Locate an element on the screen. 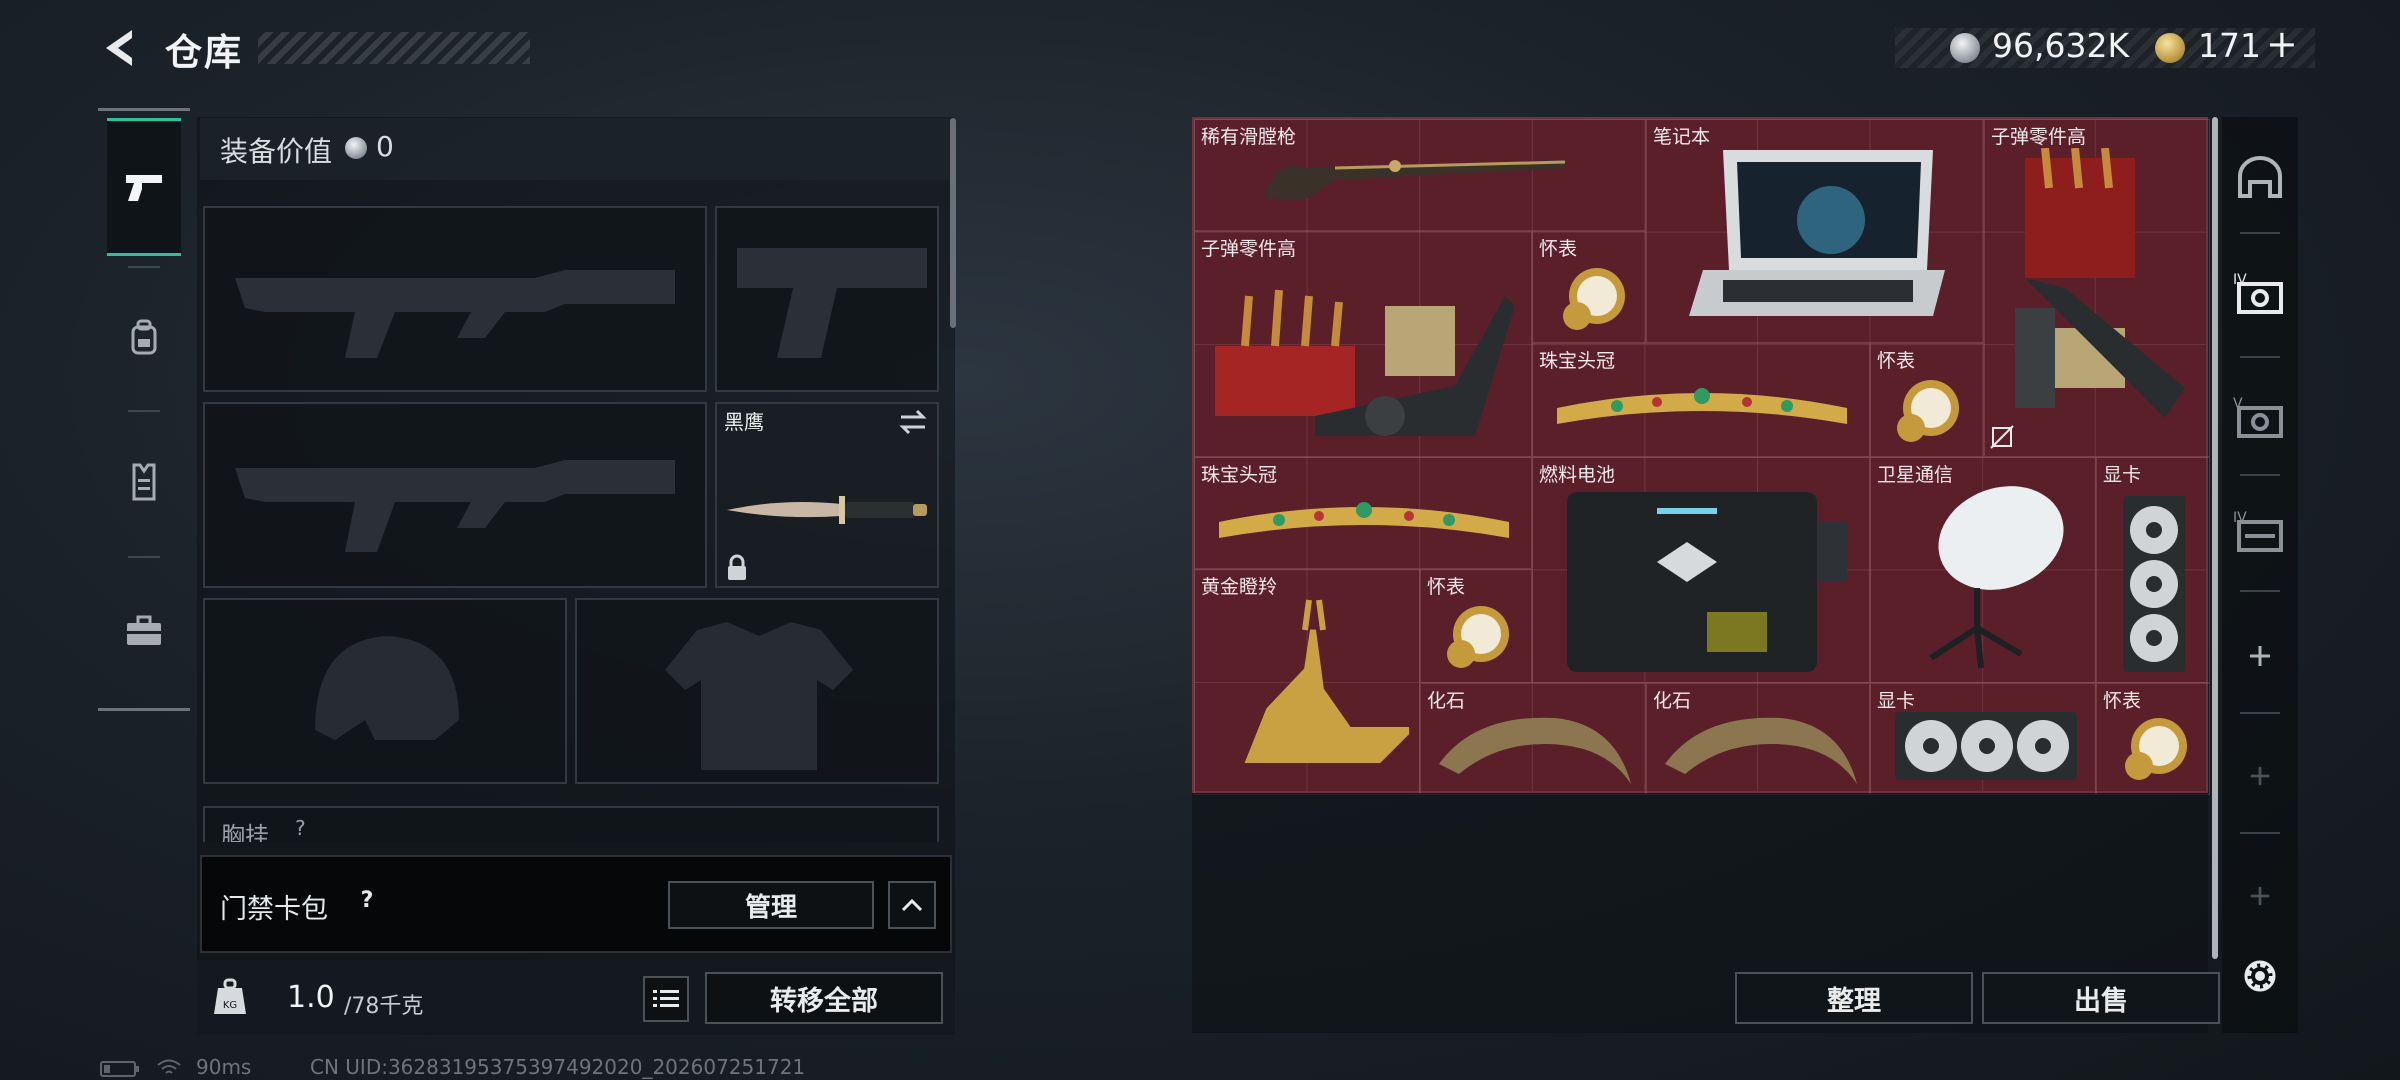 The height and width of the screenshot is (1080, 2400). helmet-slot is located at coordinates (385, 691).